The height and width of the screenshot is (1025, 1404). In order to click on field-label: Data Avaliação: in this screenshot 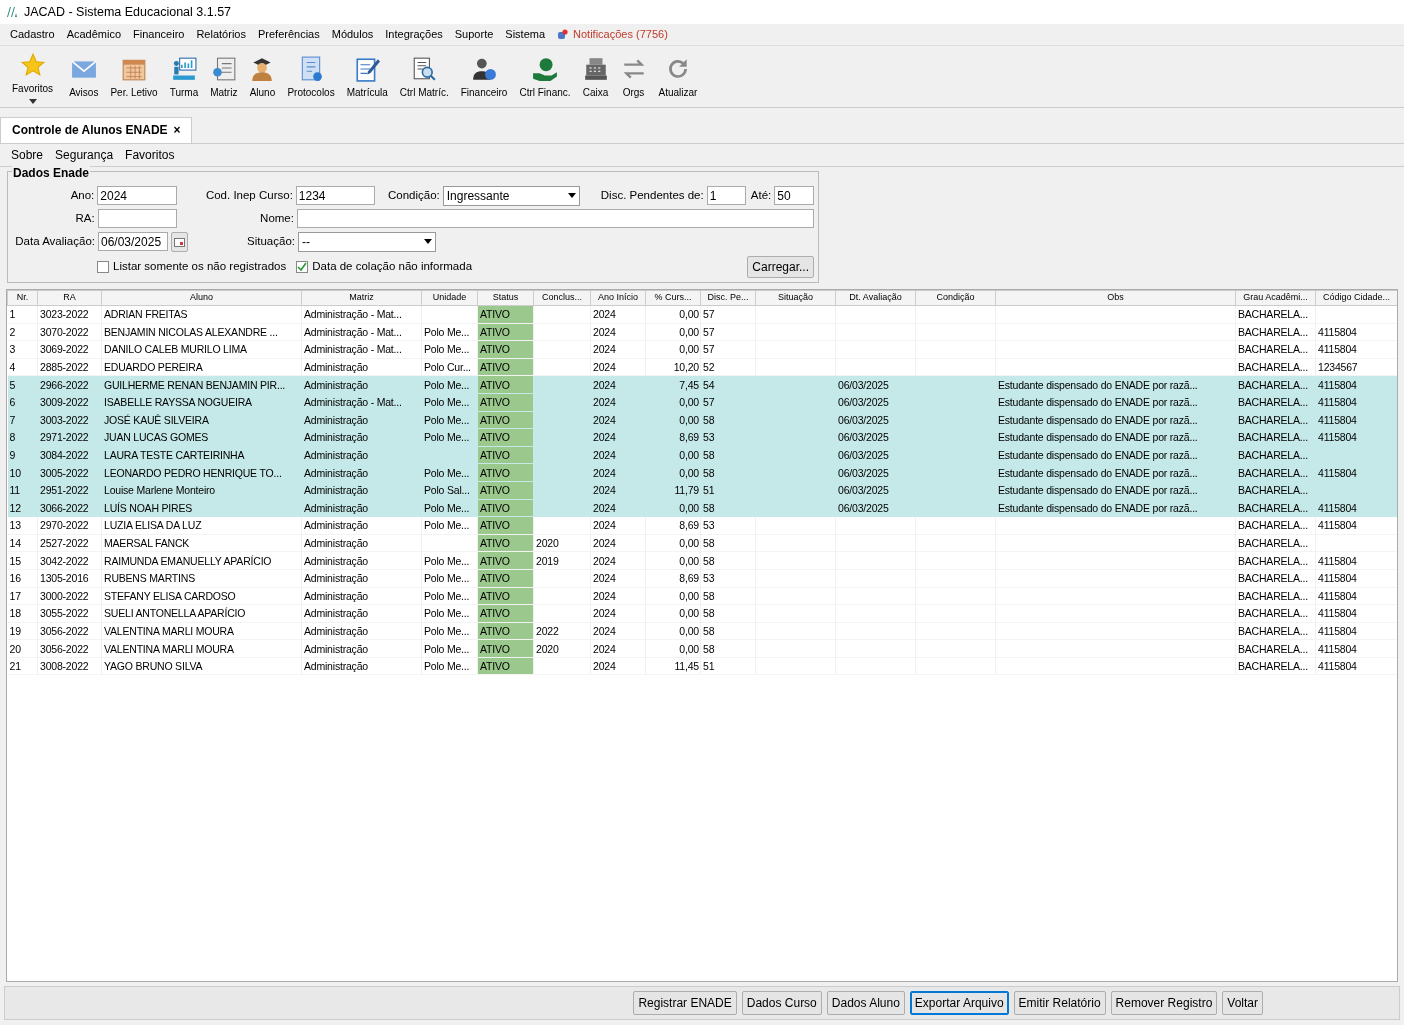, I will do `click(54, 241)`.